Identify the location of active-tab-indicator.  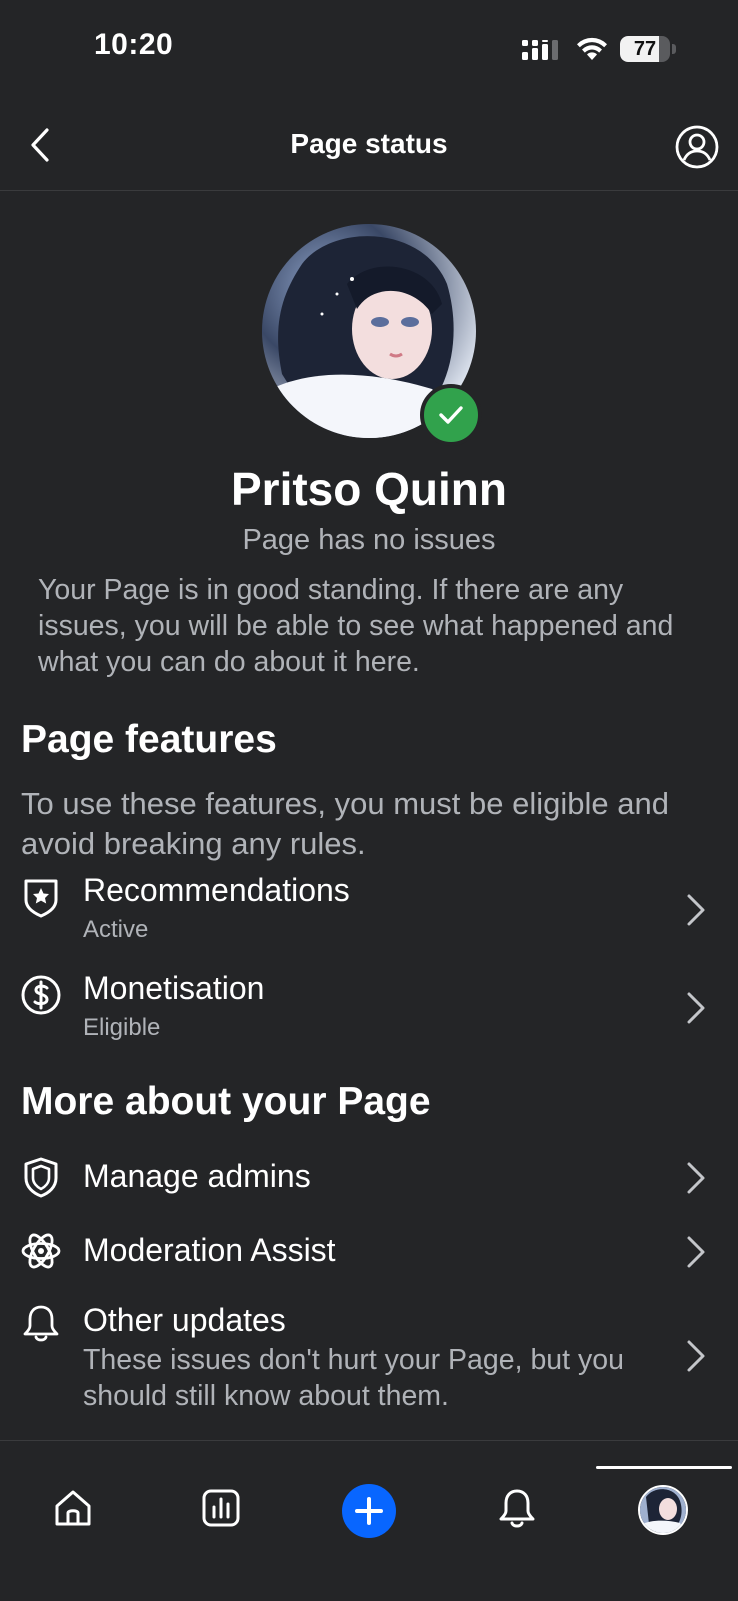
(664, 1467).